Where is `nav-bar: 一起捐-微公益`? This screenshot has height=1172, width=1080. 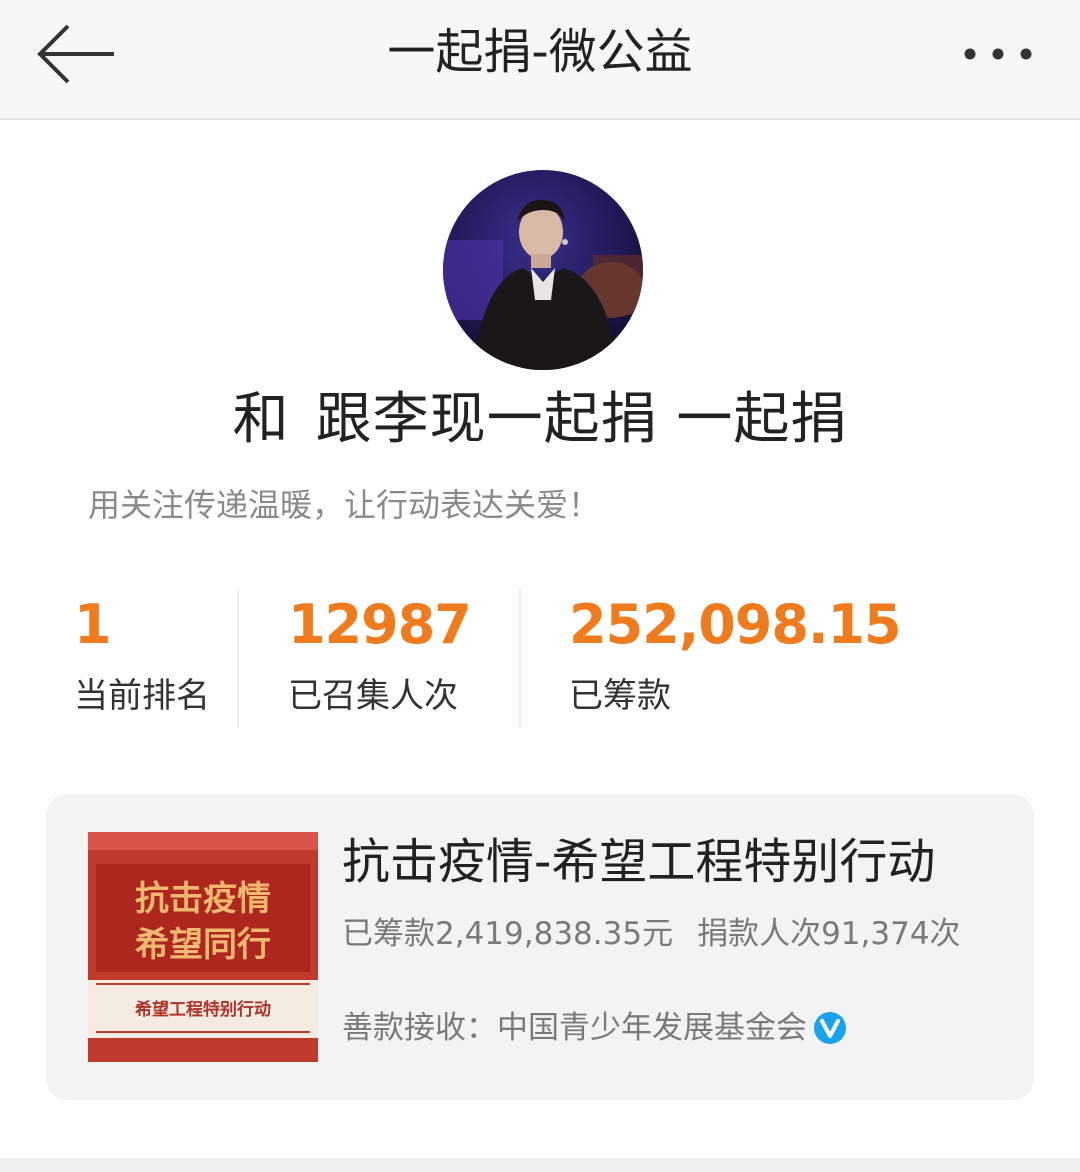
nav-bar: 一起捐-微公益 is located at coordinates (540, 60).